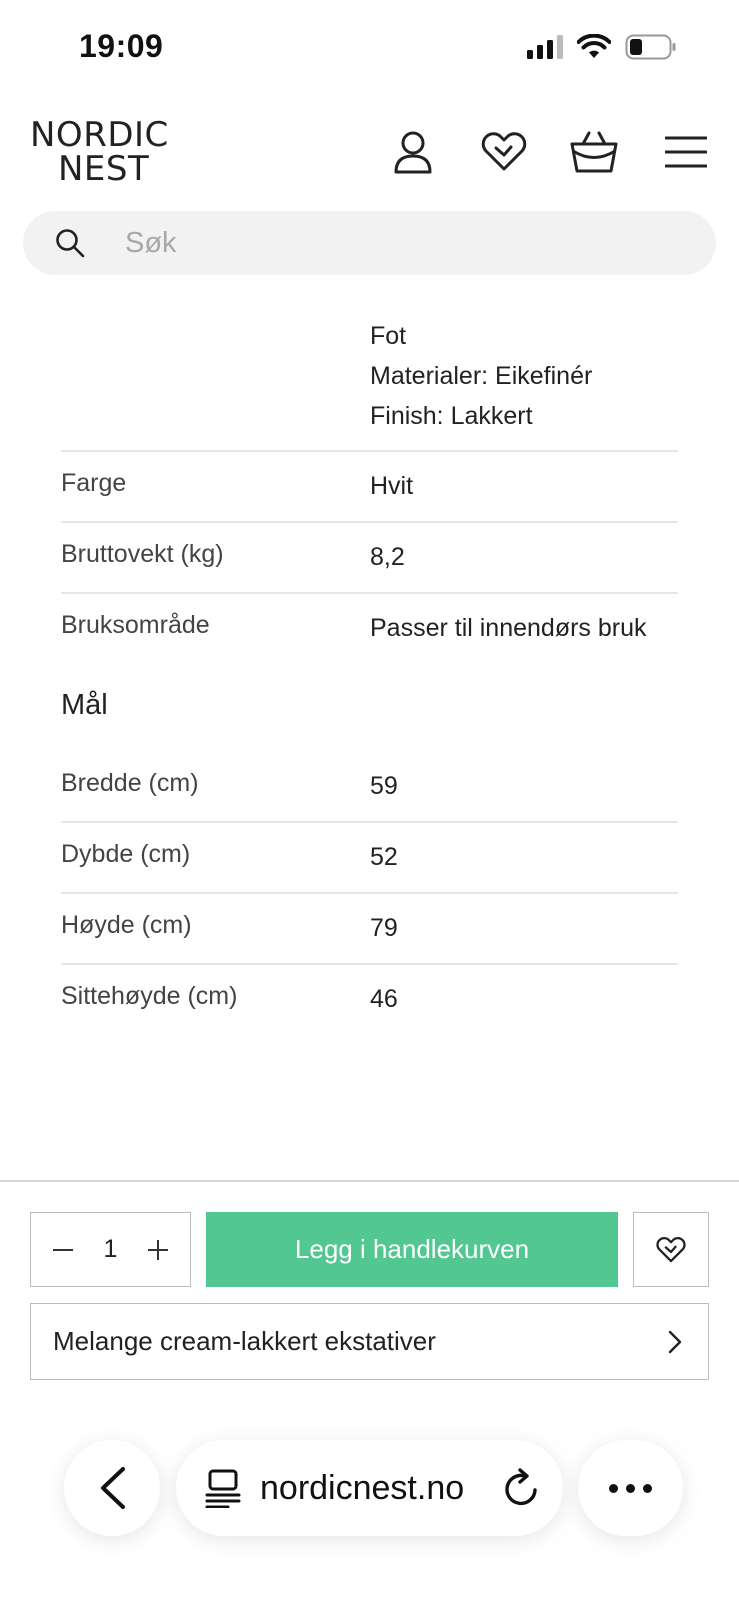  I want to click on wishlist-button, so click(504, 152).